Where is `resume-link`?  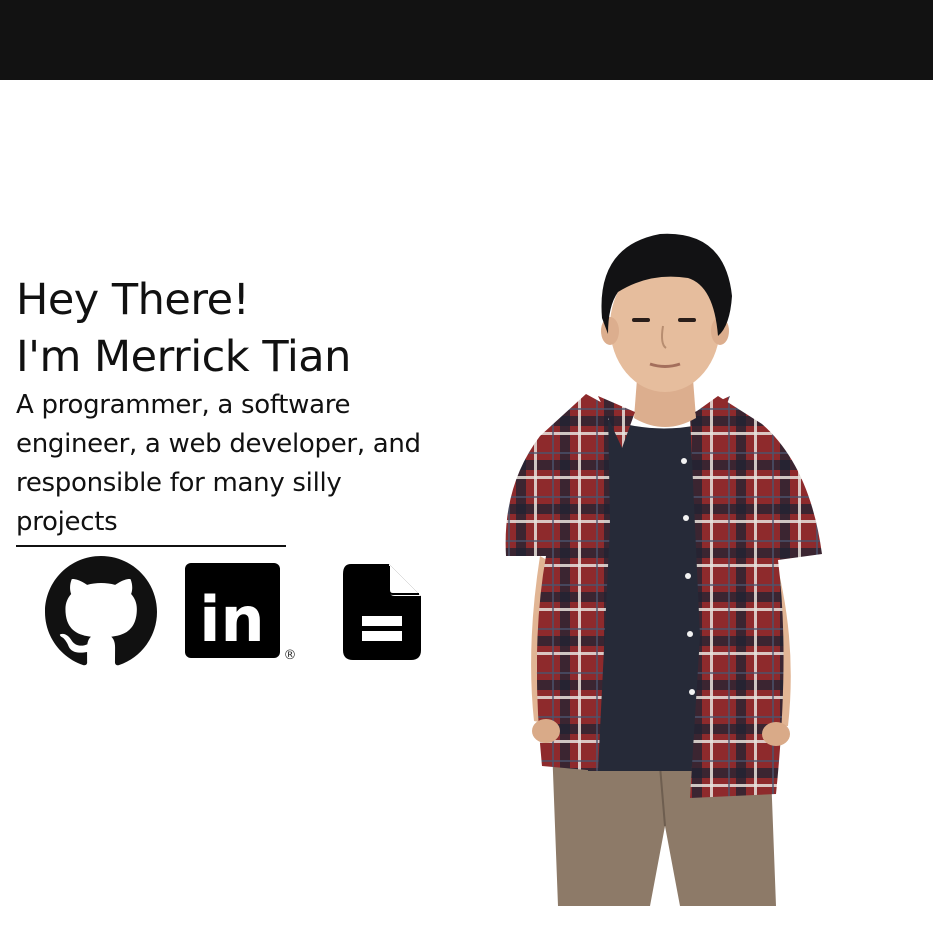
resume-link is located at coordinates (382, 612).